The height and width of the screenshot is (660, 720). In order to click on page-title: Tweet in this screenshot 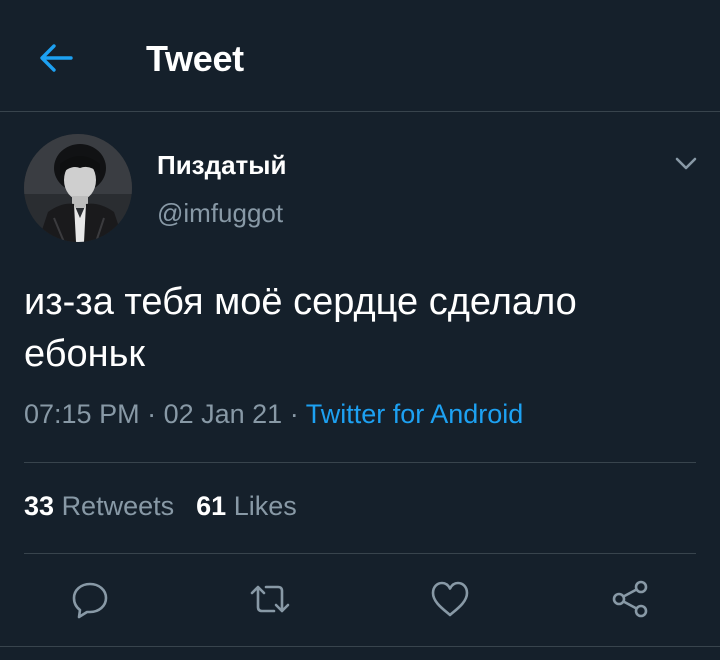, I will do `click(195, 58)`.